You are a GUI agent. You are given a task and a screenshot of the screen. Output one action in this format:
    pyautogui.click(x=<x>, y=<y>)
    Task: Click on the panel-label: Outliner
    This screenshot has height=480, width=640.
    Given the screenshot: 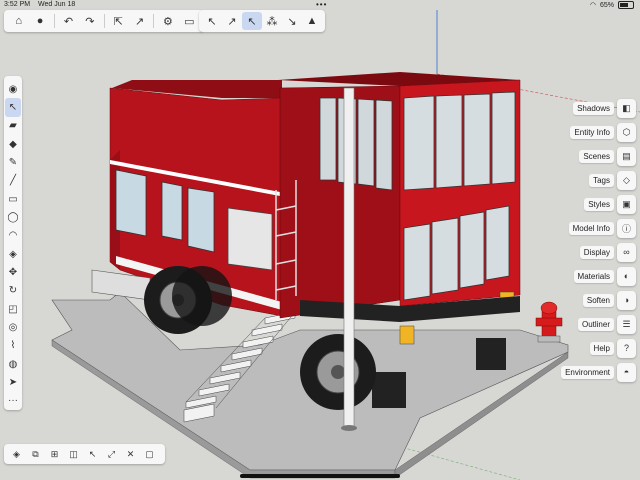 What is the action you would take?
    pyautogui.click(x=595, y=324)
    